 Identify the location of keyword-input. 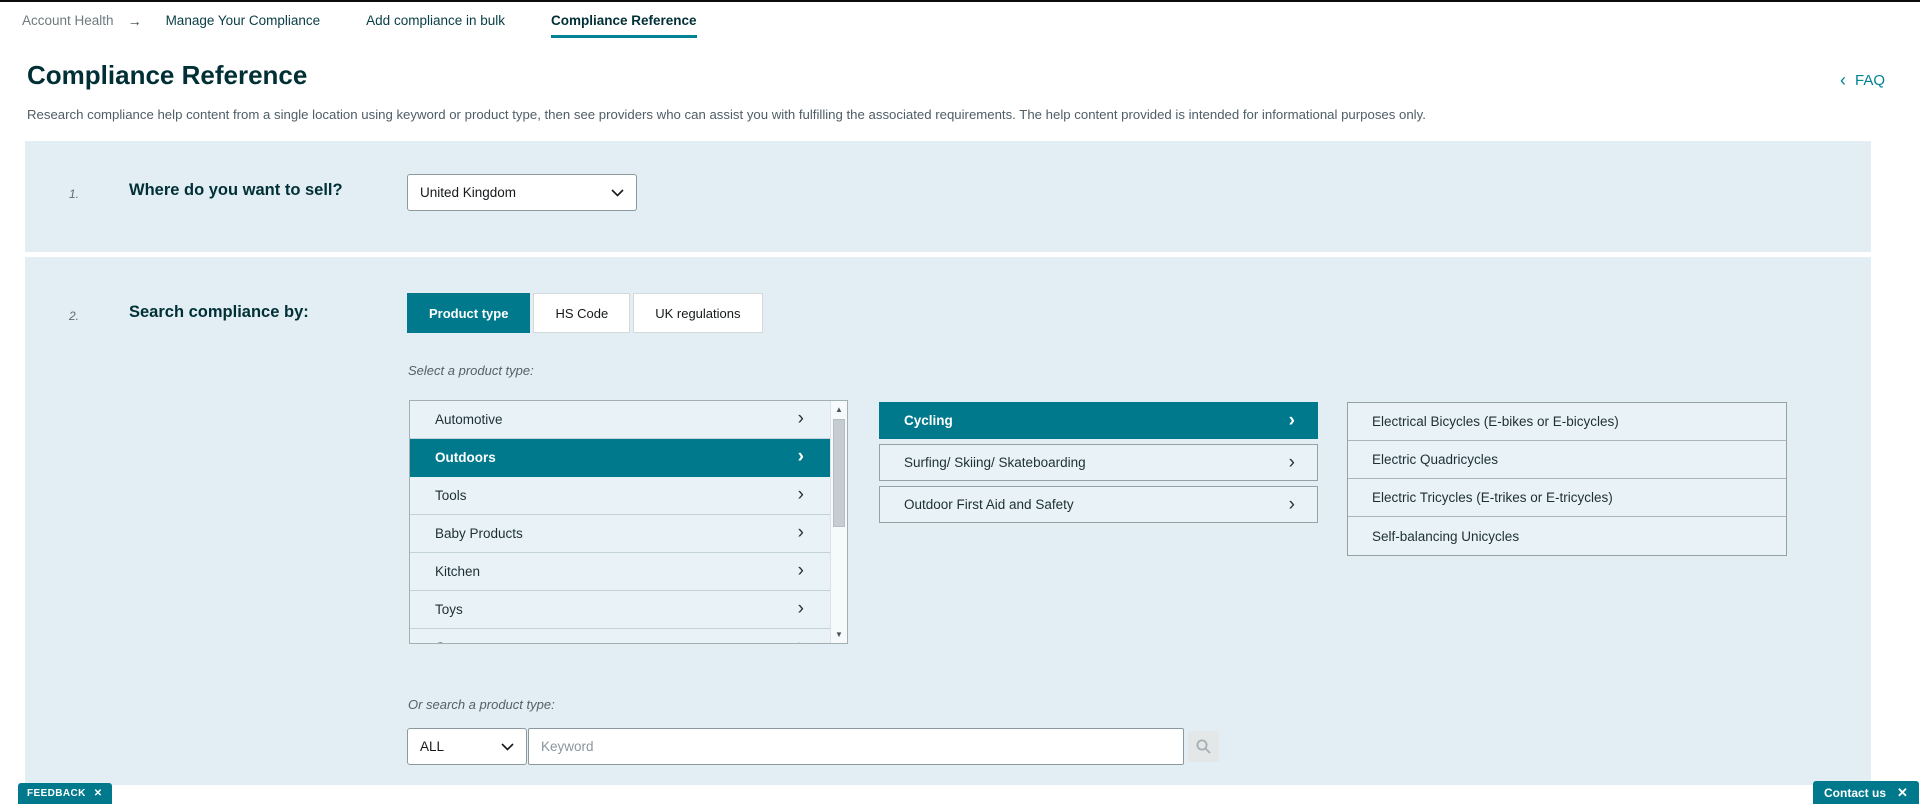
(856, 746).